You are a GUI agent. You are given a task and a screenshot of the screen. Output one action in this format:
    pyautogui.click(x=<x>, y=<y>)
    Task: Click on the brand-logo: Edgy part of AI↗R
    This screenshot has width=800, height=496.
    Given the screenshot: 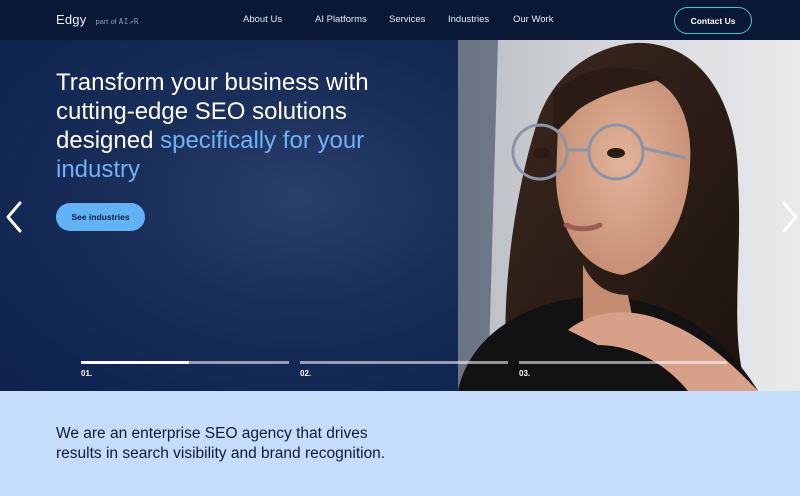 What is the action you would take?
    pyautogui.click(x=97, y=19)
    